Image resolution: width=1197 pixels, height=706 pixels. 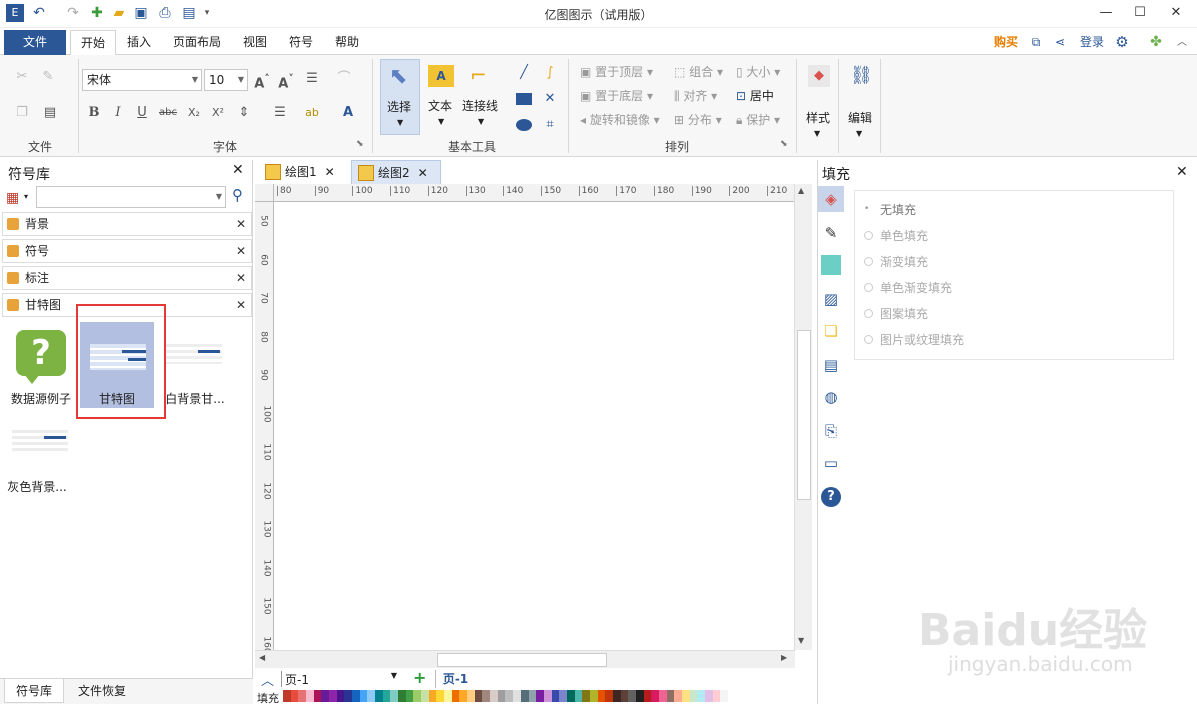 What do you see at coordinates (482, 97) in the screenshot?
I see `connector-tool-button: ⌐ 连接线 ▼` at bounding box center [482, 97].